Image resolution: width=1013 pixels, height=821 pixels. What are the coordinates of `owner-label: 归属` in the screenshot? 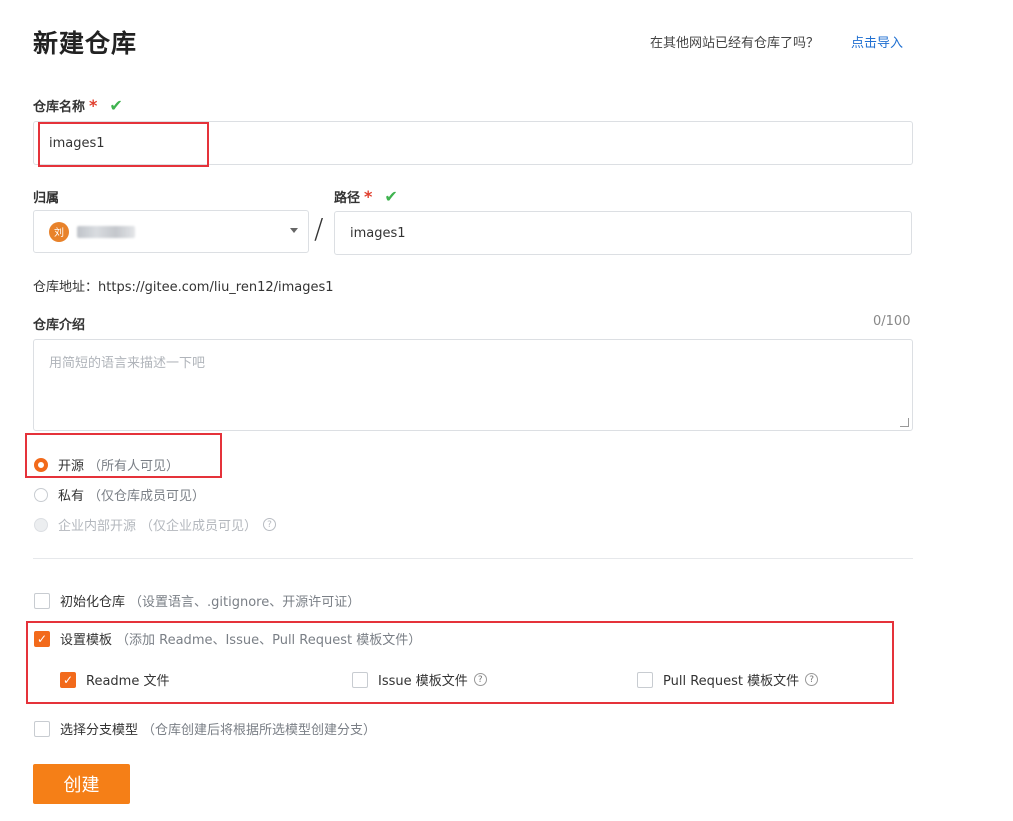 It's located at (46, 198).